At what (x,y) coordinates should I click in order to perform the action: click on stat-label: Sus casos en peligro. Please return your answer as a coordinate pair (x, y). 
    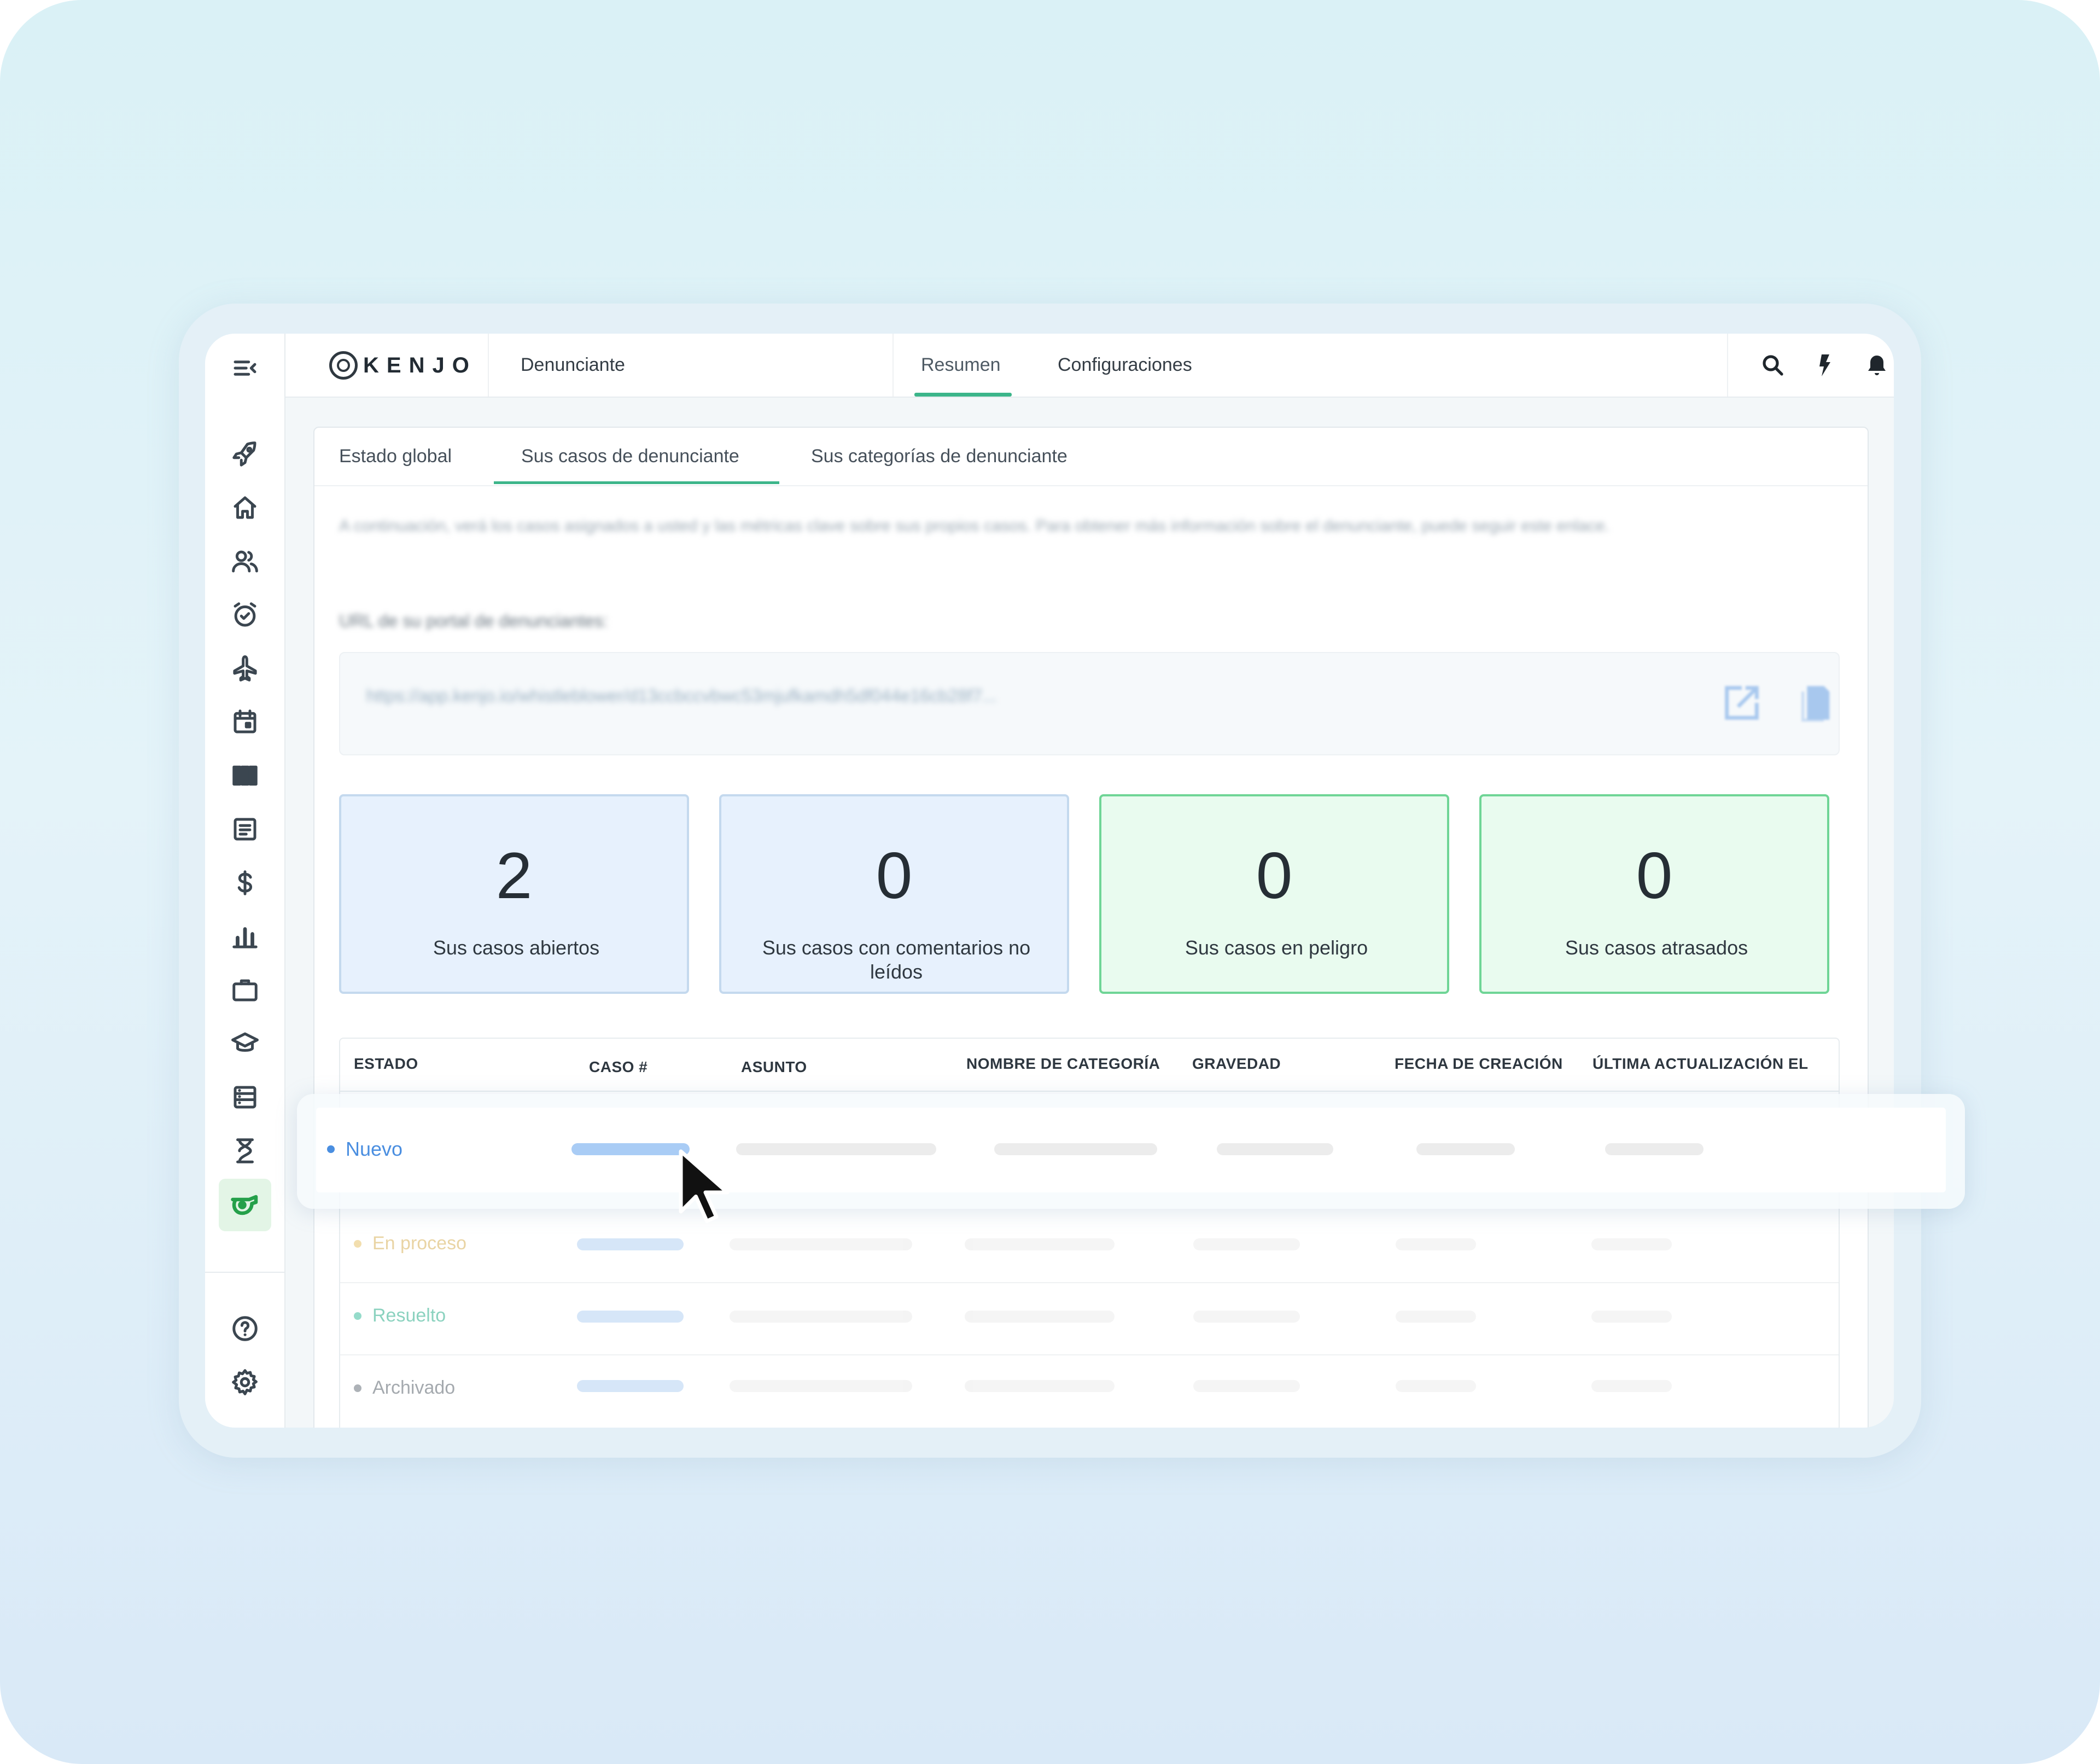
    Looking at the image, I should click on (1276, 947).